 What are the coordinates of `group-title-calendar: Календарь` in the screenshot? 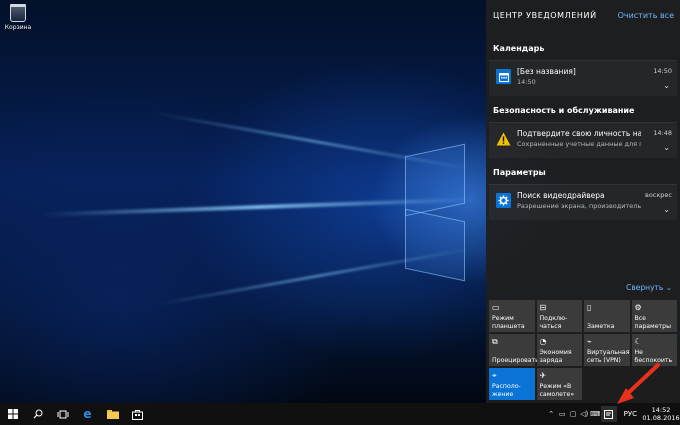 It's located at (583, 48).